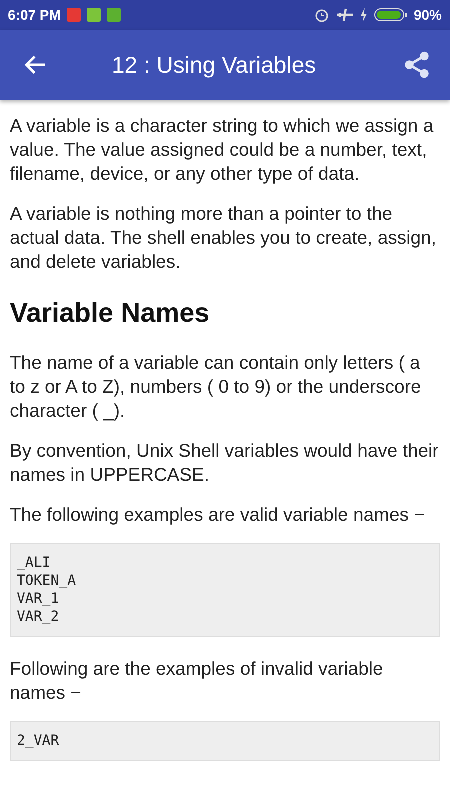 The height and width of the screenshot is (800, 450). I want to click on status-time: 6:07 PM, so click(34, 15).